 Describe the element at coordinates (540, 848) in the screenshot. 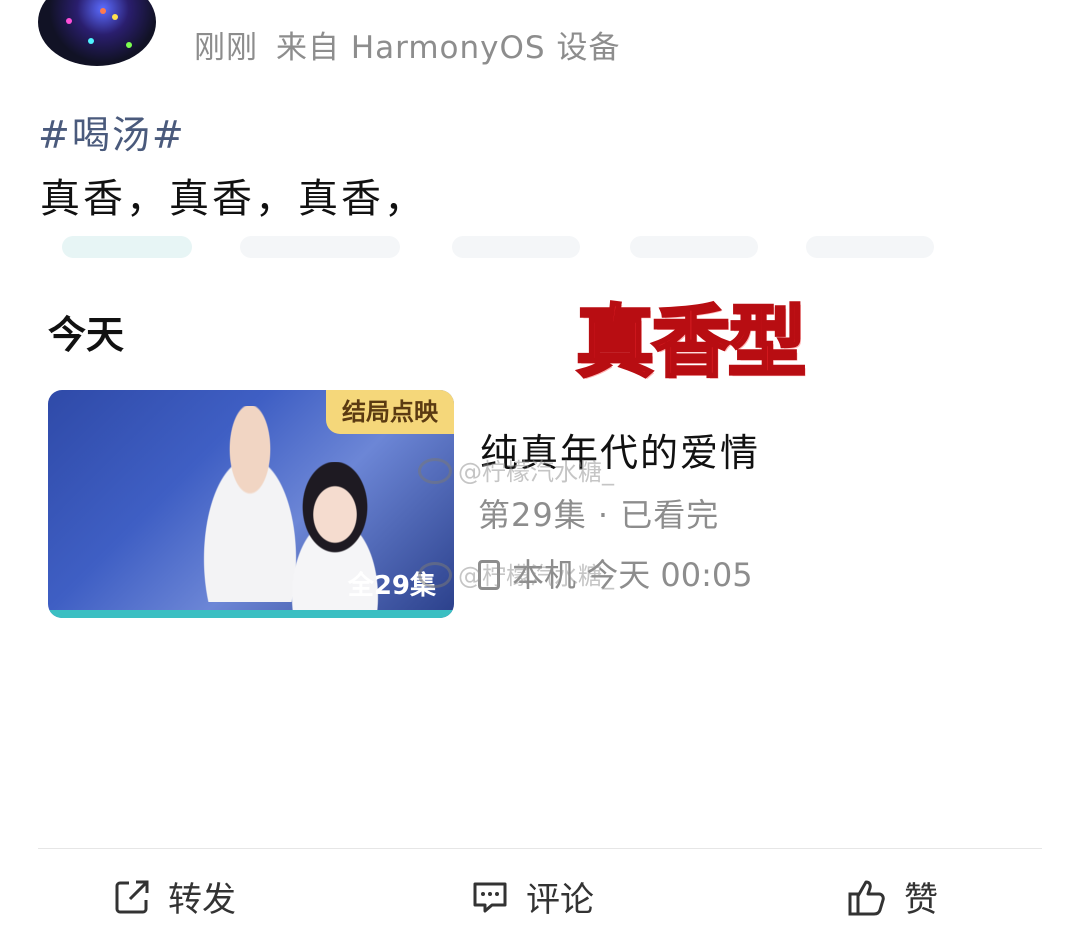

I see `footer-divider` at that location.